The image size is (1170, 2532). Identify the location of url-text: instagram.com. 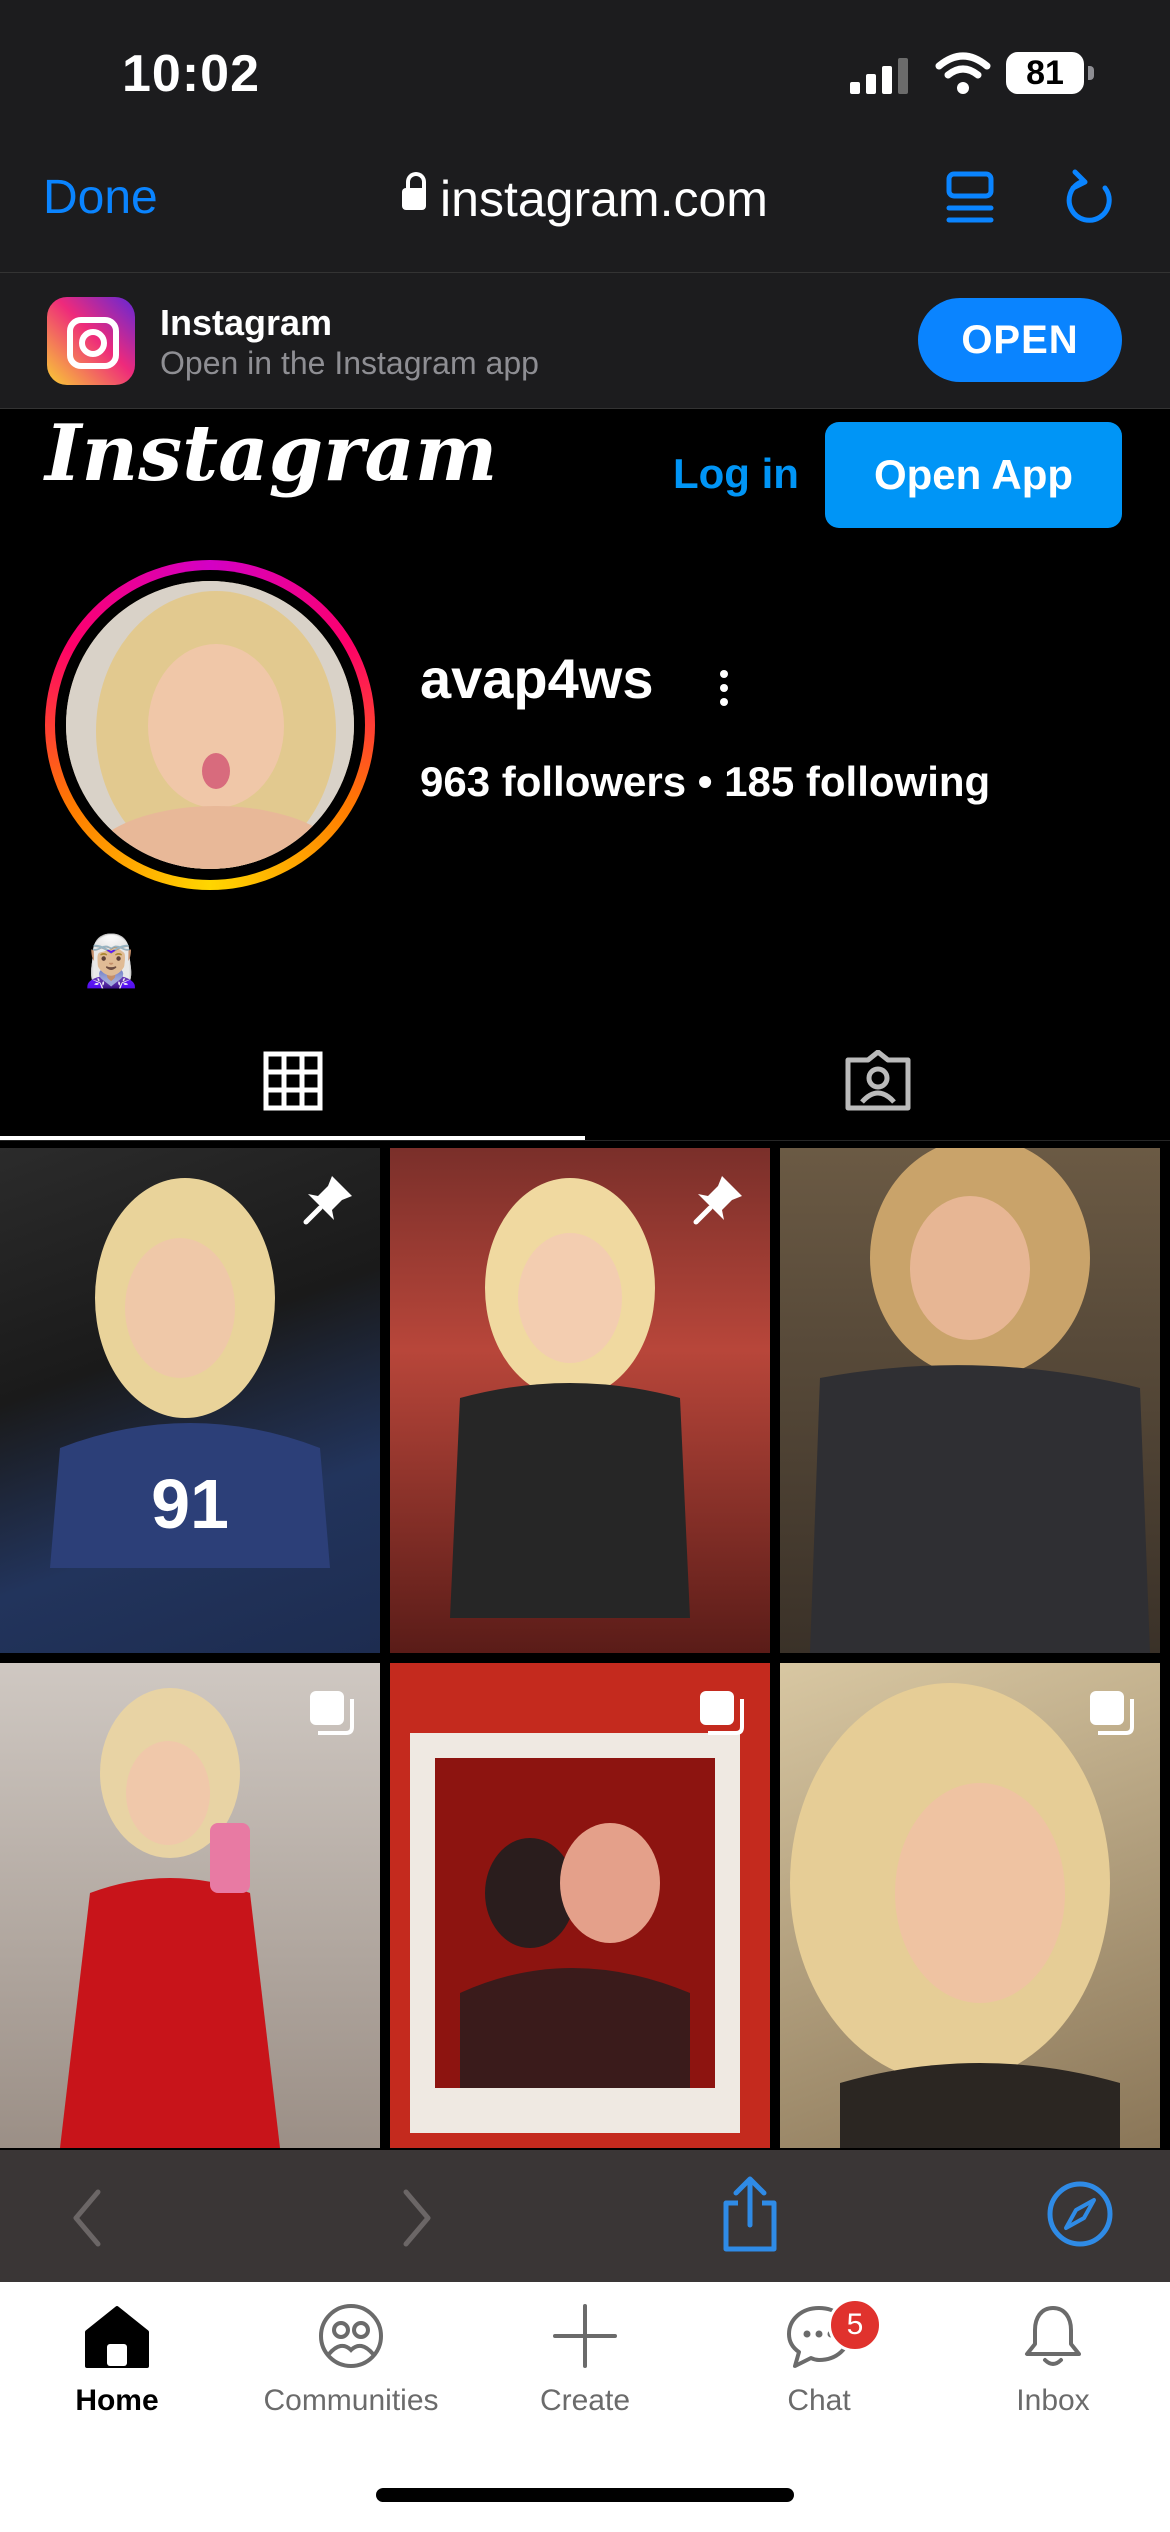
(604, 199).